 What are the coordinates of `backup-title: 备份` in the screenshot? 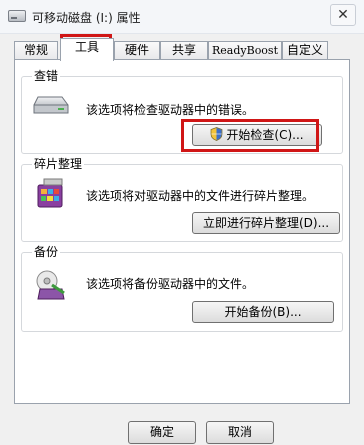 It's located at (46, 252).